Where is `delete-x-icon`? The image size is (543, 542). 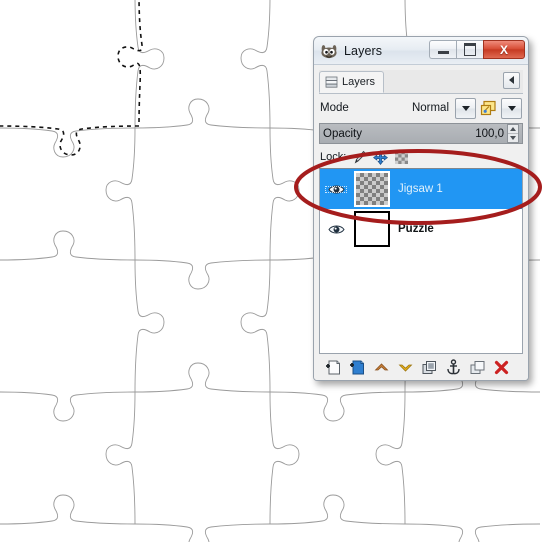 delete-x-icon is located at coordinates (501, 367).